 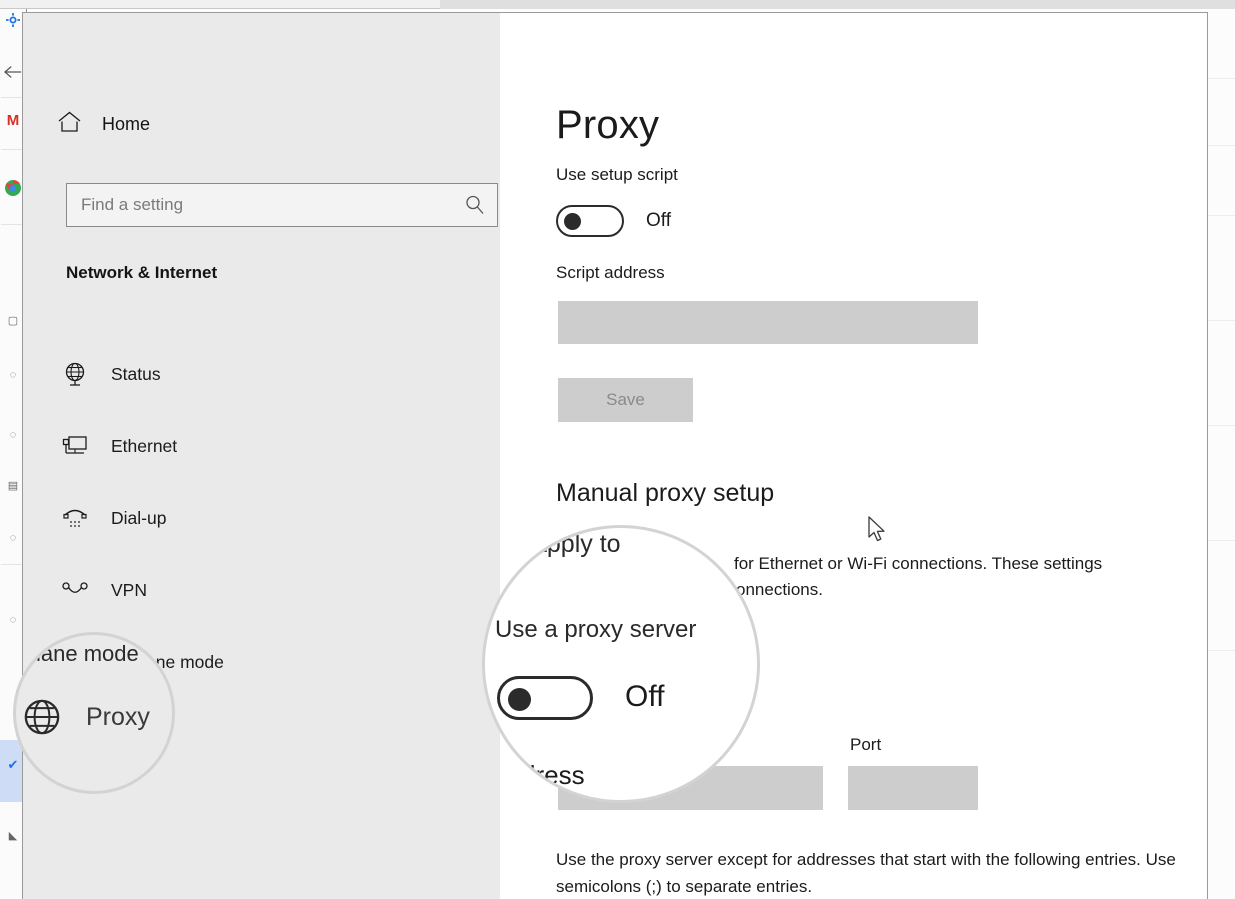 What do you see at coordinates (13, 20) in the screenshot?
I see `settings-gear-icon` at bounding box center [13, 20].